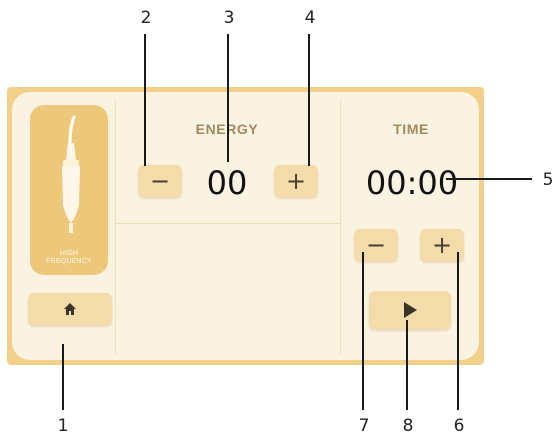  What do you see at coordinates (310, 18) in the screenshot?
I see `callout-4: 4` at bounding box center [310, 18].